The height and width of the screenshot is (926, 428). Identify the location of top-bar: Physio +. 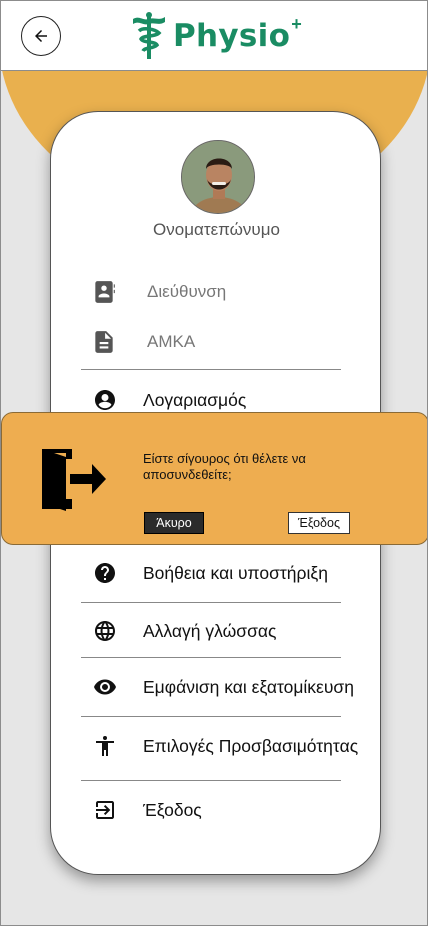
(214, 36).